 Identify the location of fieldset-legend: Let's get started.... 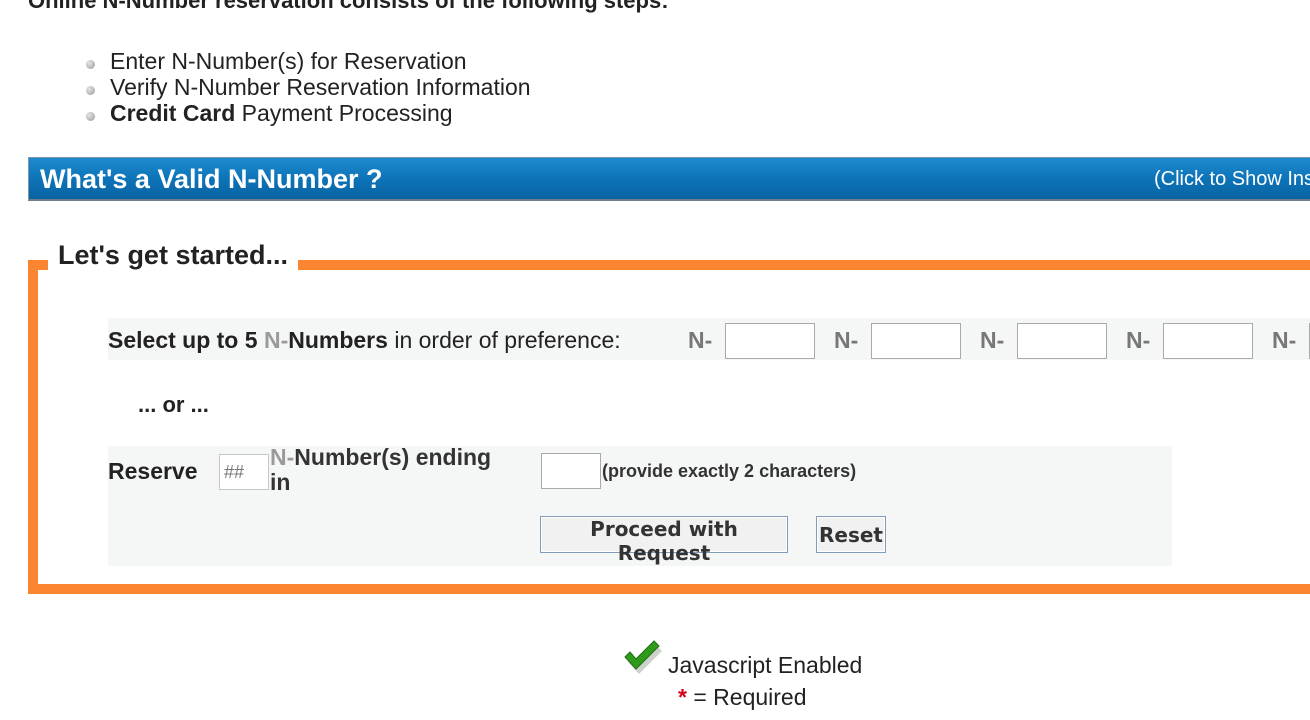
(173, 255).